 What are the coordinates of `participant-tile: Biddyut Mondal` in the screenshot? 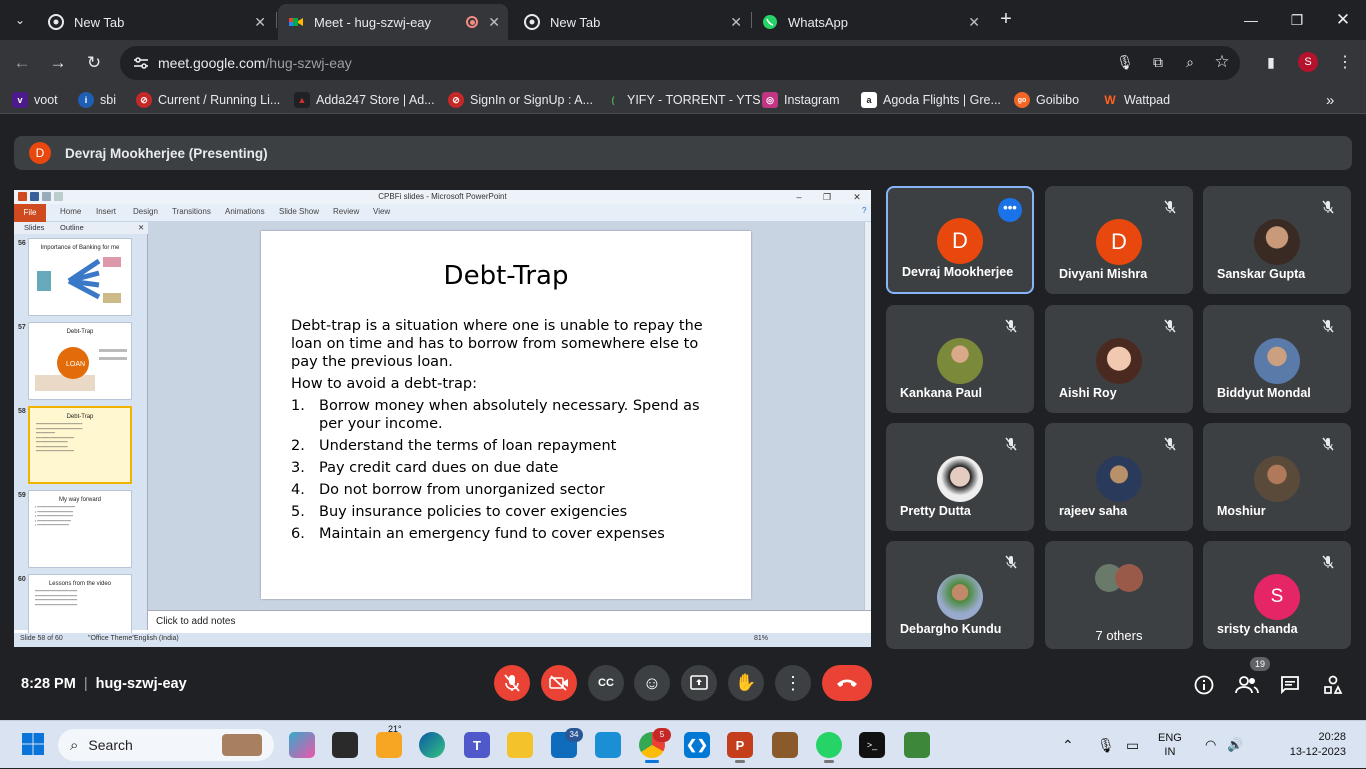 It's located at (1277, 359).